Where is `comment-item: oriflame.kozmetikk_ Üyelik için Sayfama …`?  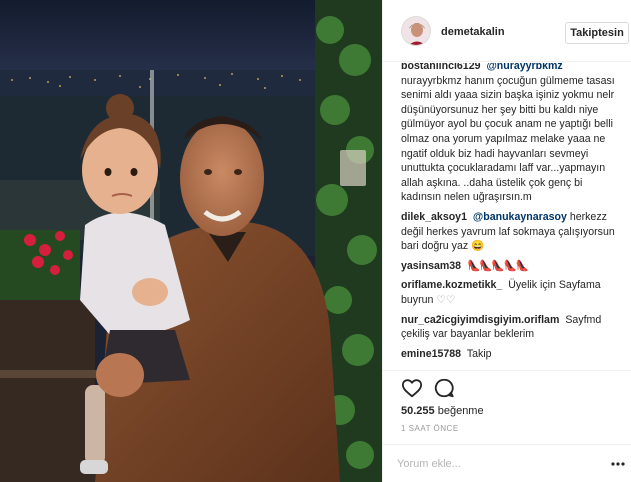 comment-item: oriflame.kozmetikk_ Üyelik için Sayfama … is located at coordinates (509, 292).